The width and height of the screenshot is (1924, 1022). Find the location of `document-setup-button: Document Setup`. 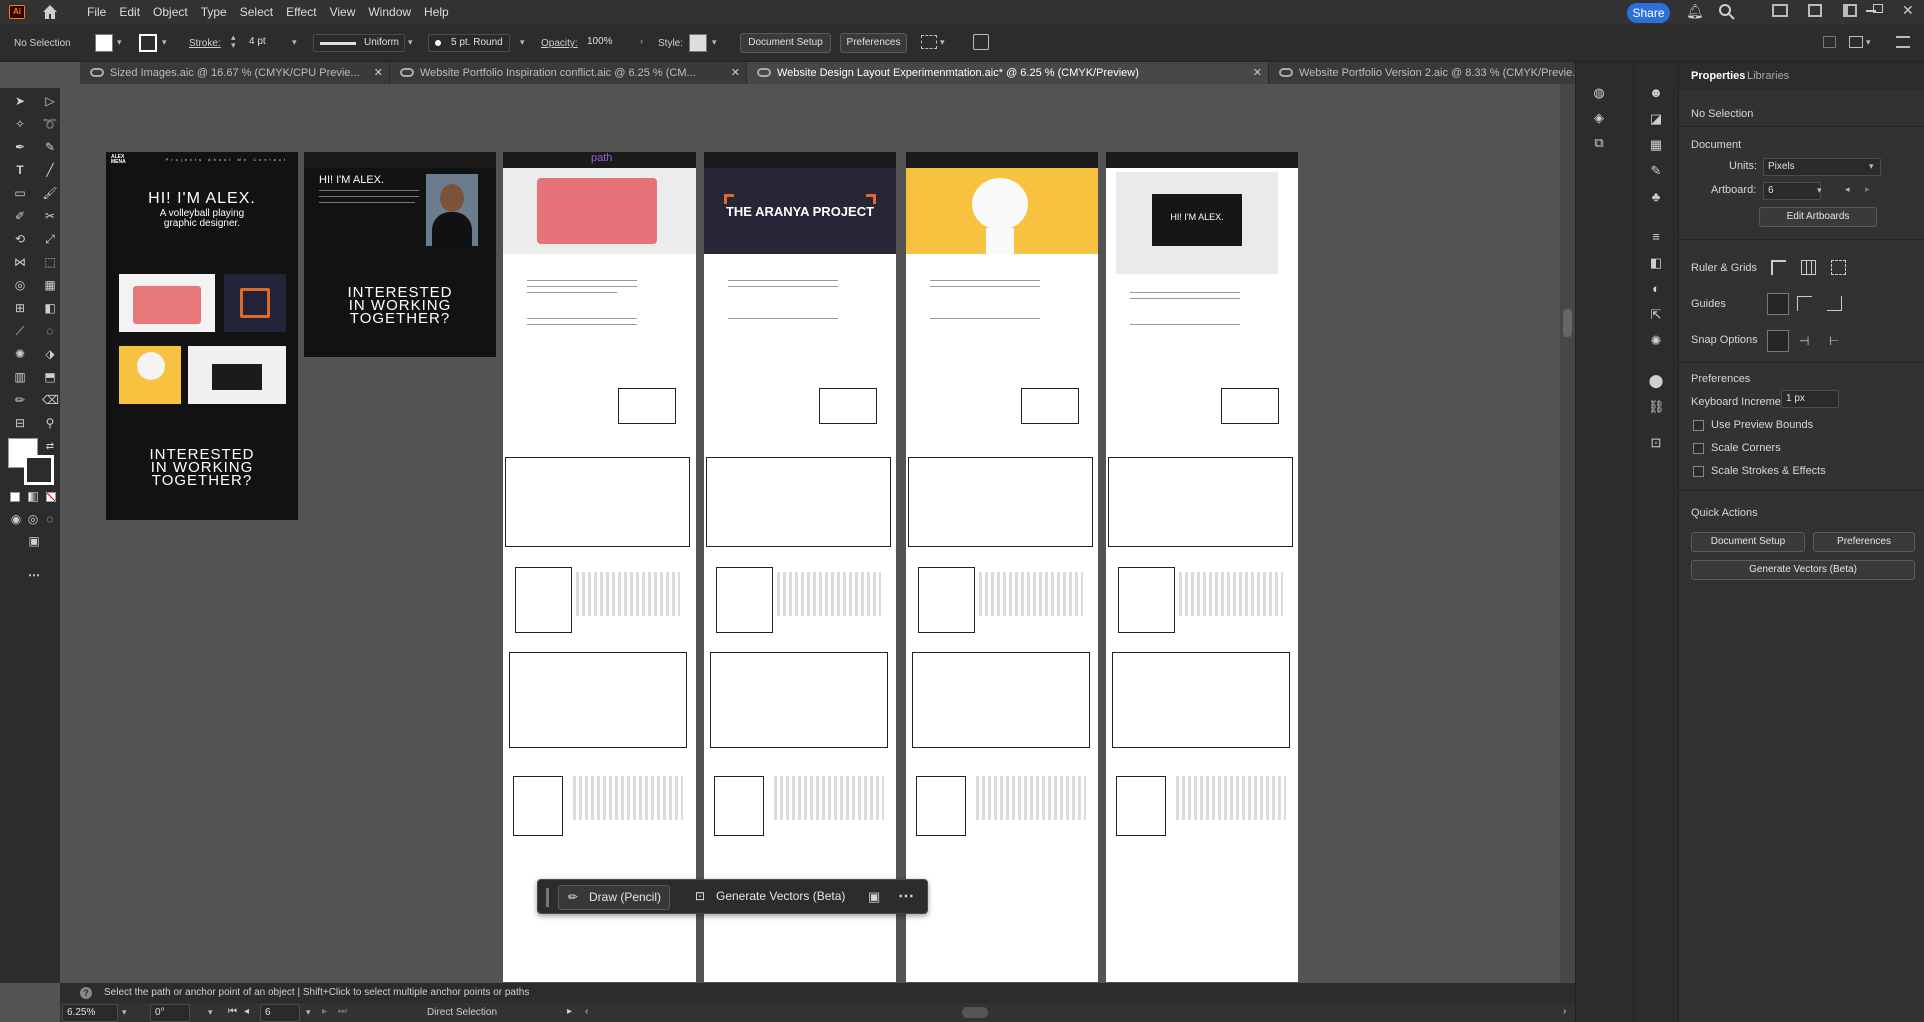

document-setup-button: Document Setup is located at coordinates (785, 43).